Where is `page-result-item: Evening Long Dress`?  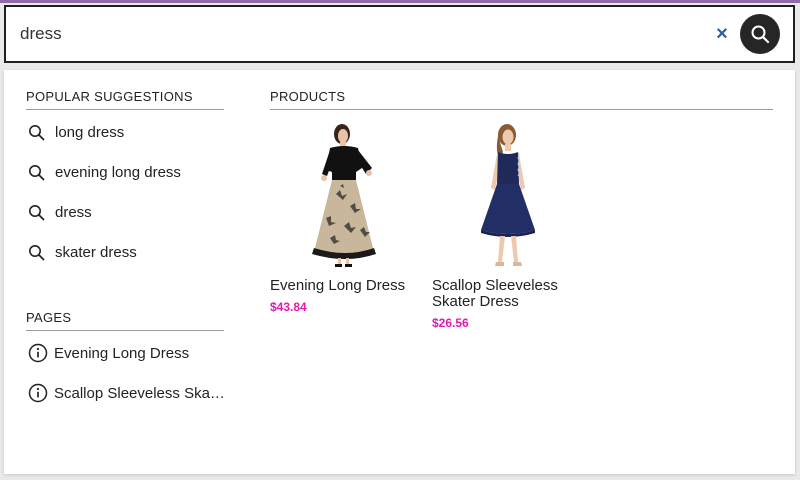 page-result-item: Evening Long Dress is located at coordinates (128, 353).